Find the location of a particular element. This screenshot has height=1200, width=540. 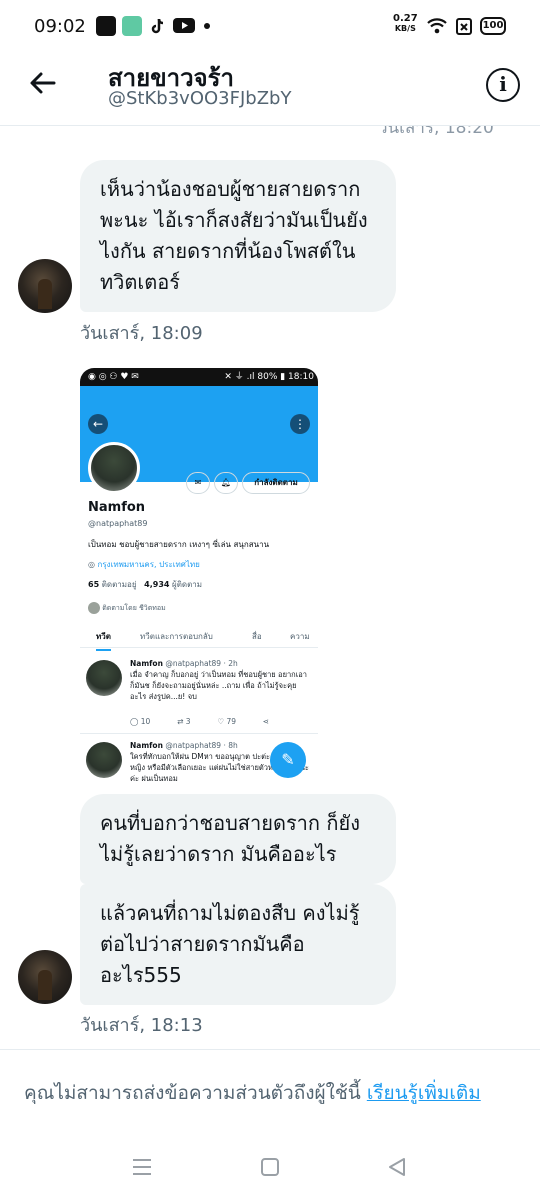

message-timestamp: วันเสาร์, 18:13 is located at coordinates (141, 1025).